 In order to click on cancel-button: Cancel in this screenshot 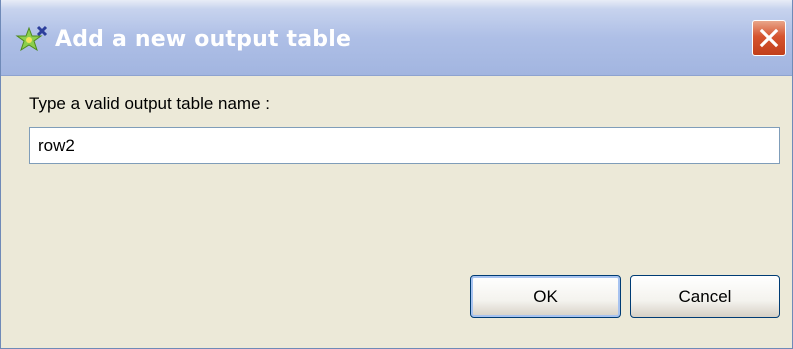, I will do `click(705, 296)`.